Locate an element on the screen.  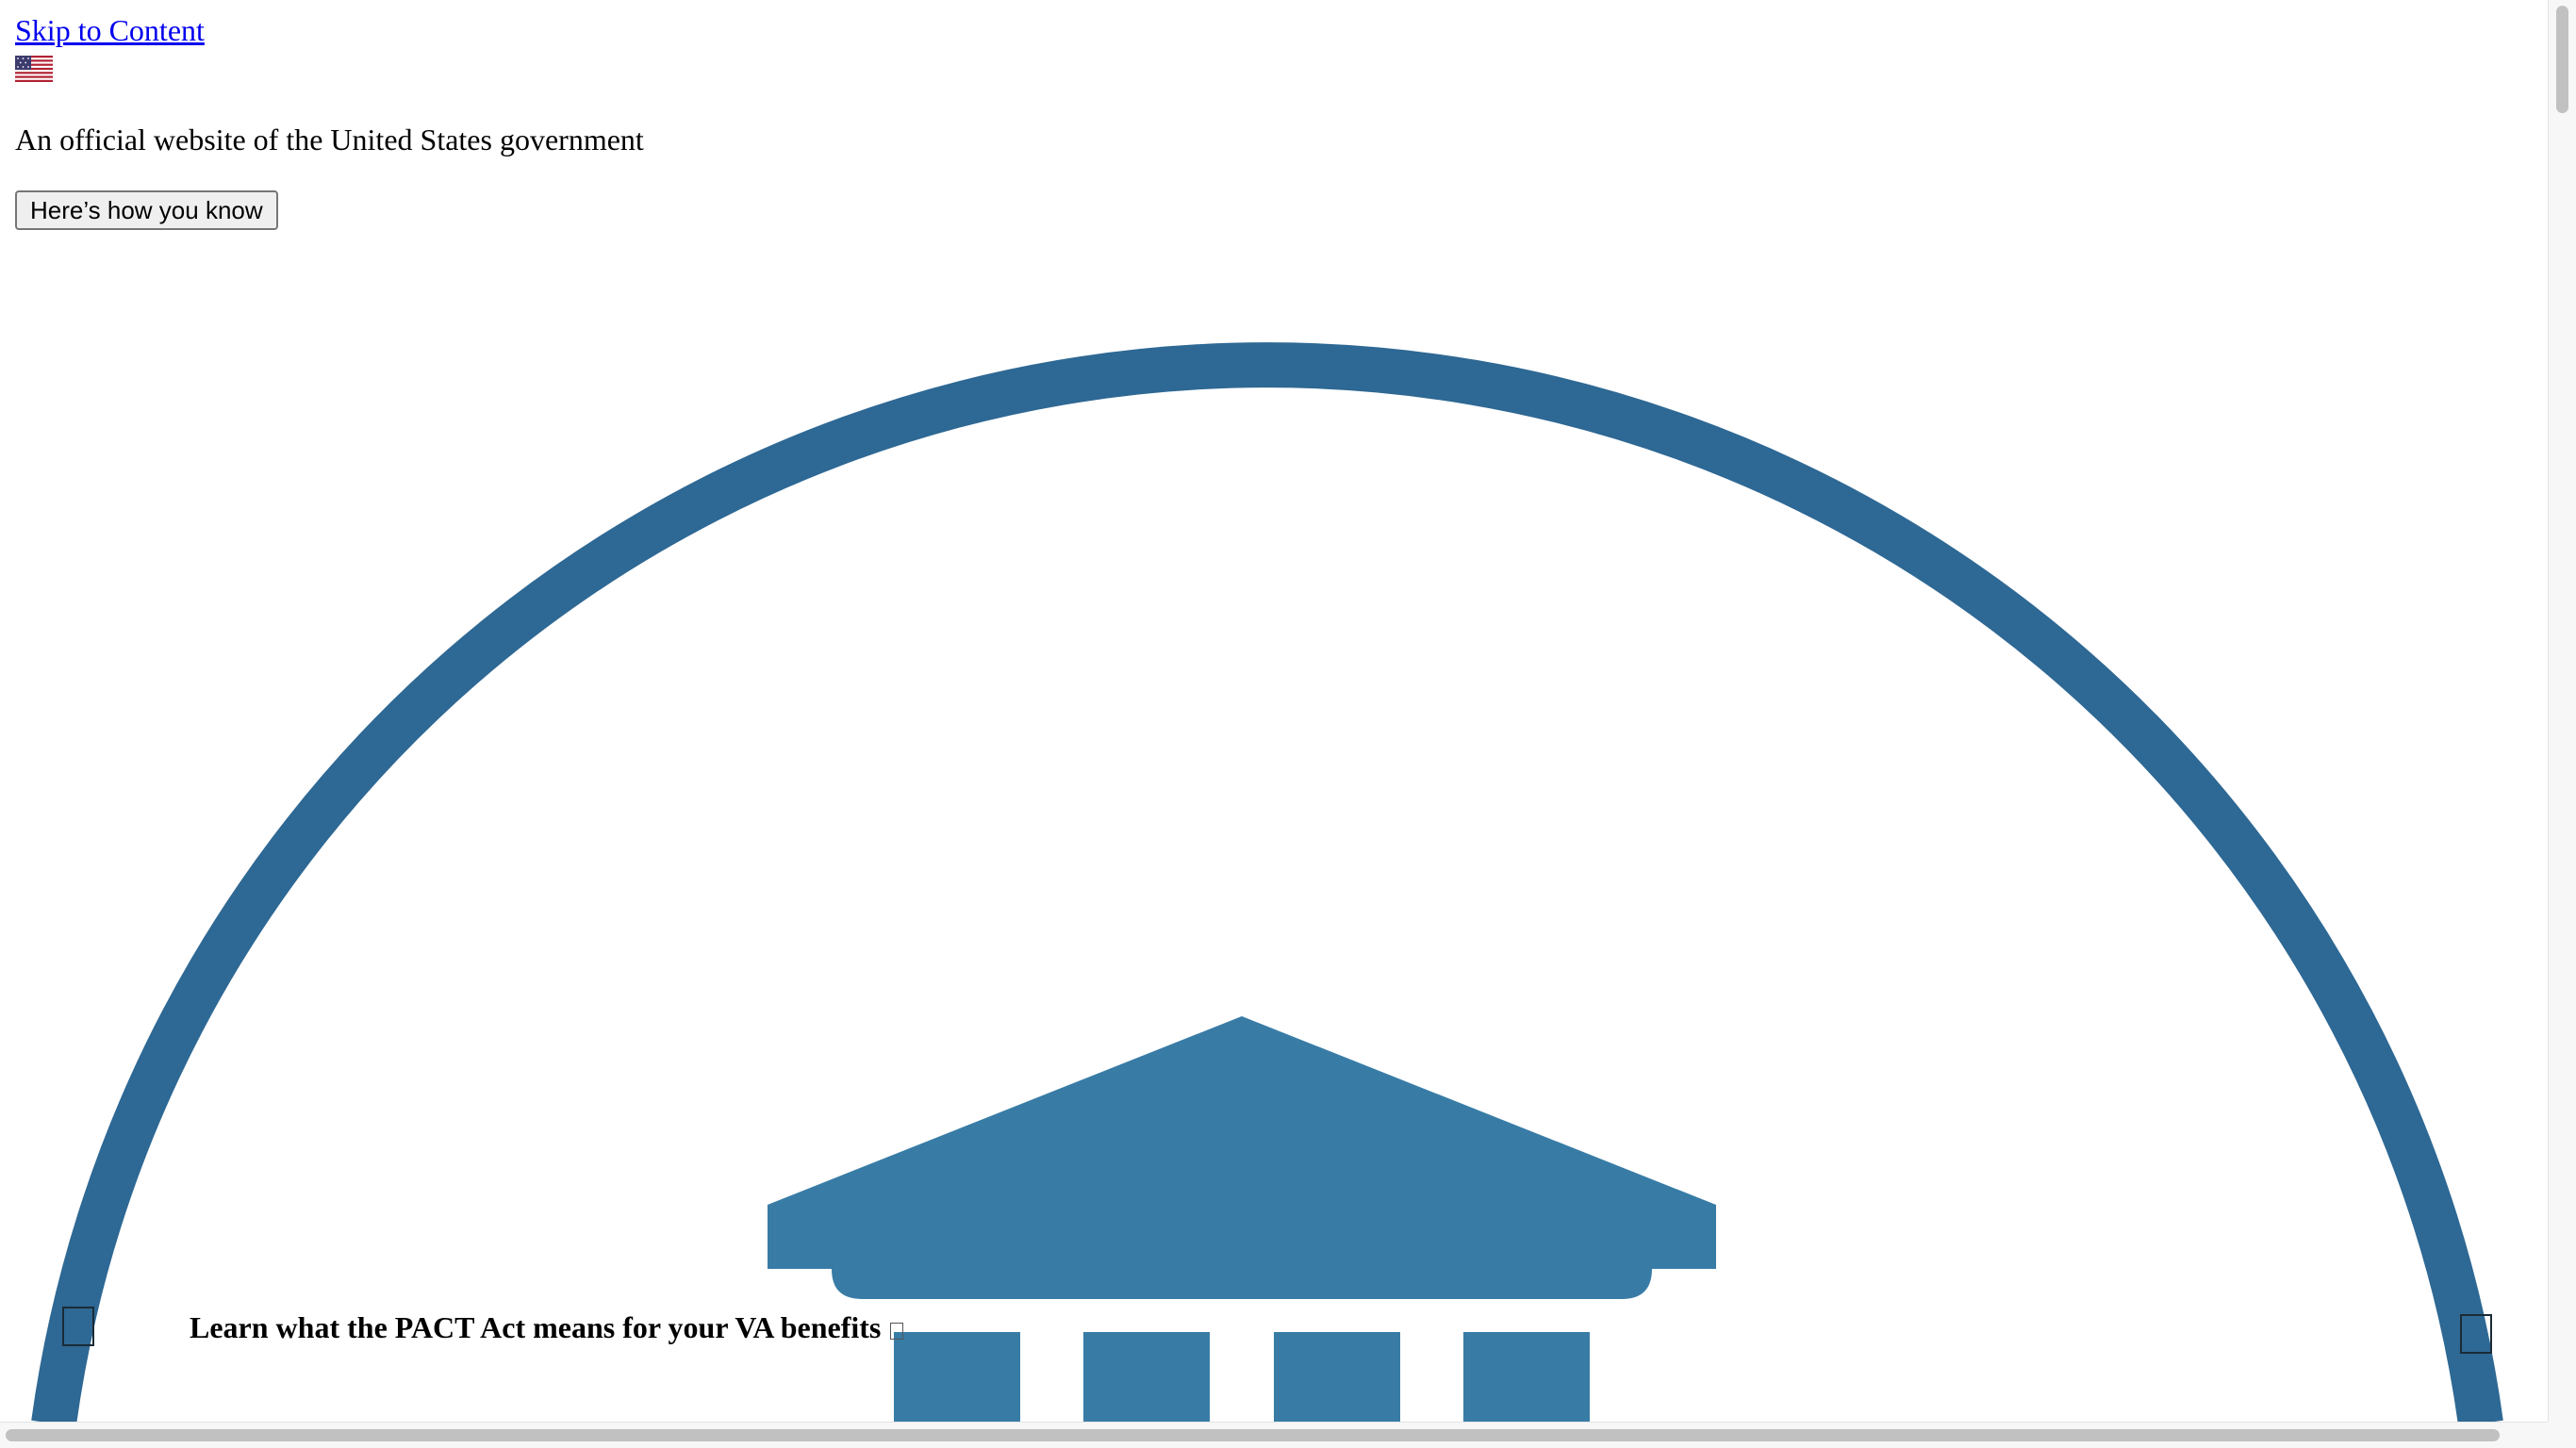
carousel-next-button is located at coordinates (2476, 1334).